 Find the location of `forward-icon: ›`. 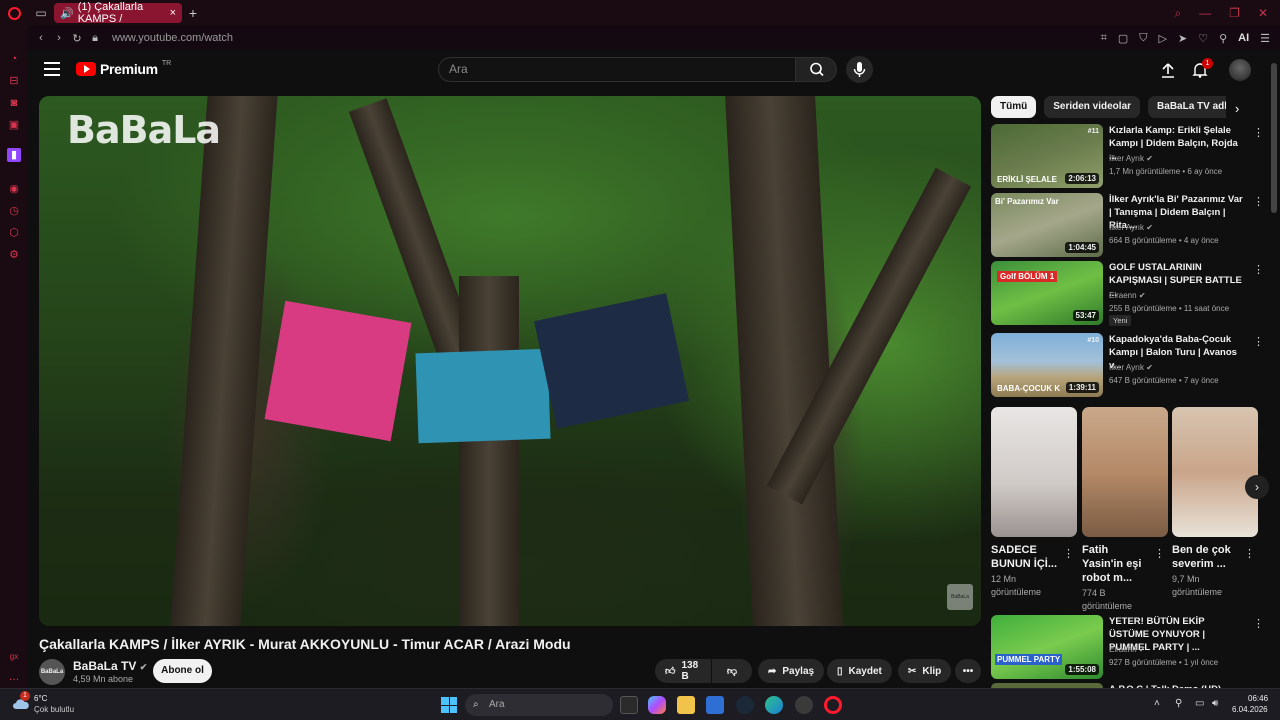

forward-icon: › is located at coordinates (59, 38).